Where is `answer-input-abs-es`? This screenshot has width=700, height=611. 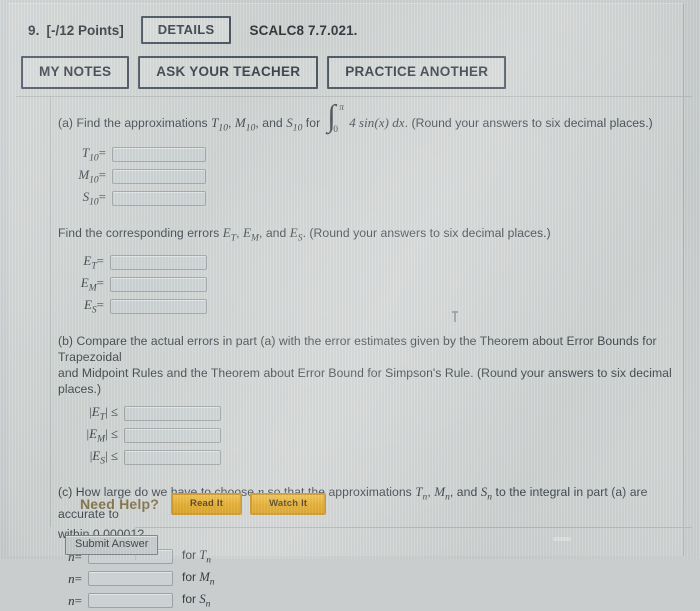
answer-input-abs-es is located at coordinates (172, 457).